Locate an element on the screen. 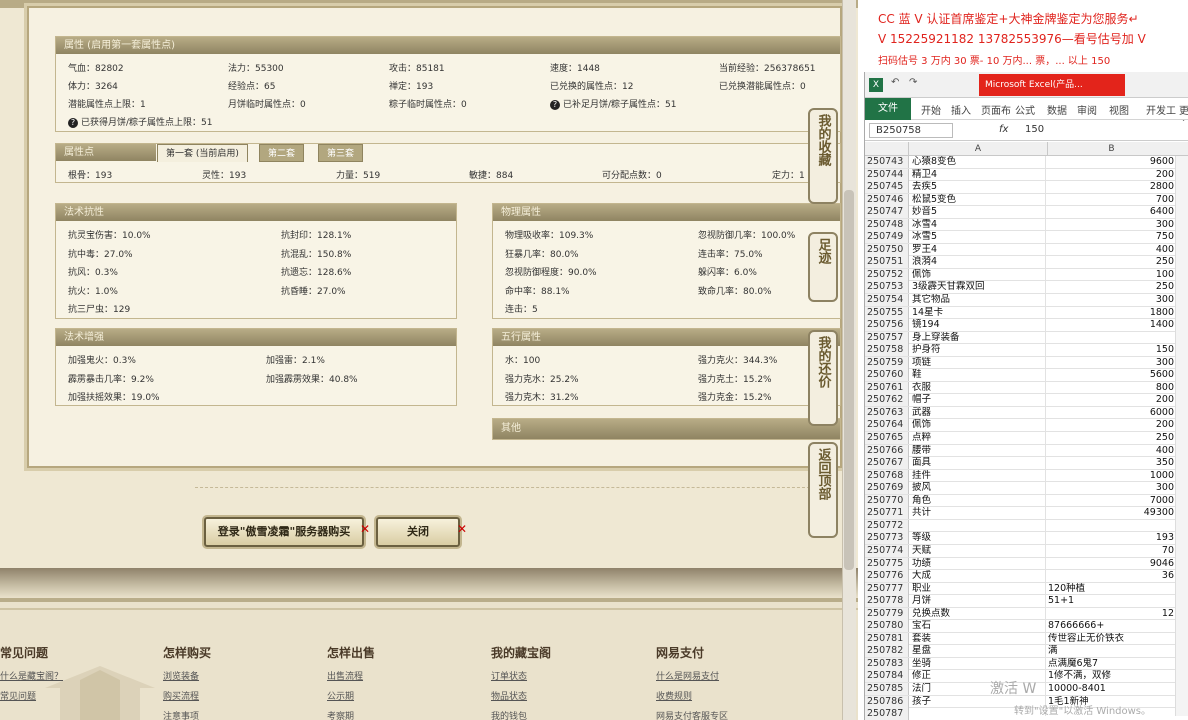  row-number: 250769 is located at coordinates (887, 488).